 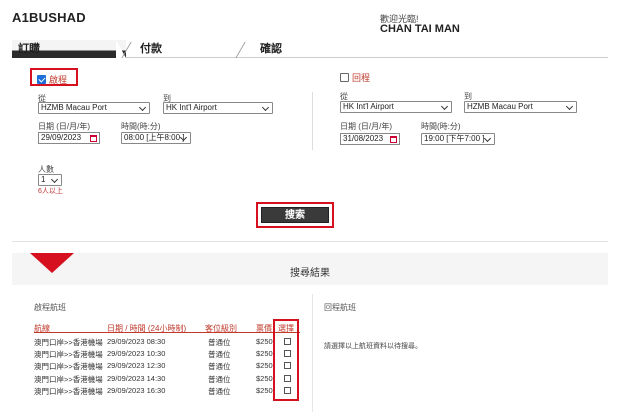 What do you see at coordinates (29, 49) in the screenshot?
I see `step-order-label: 訂購` at bounding box center [29, 49].